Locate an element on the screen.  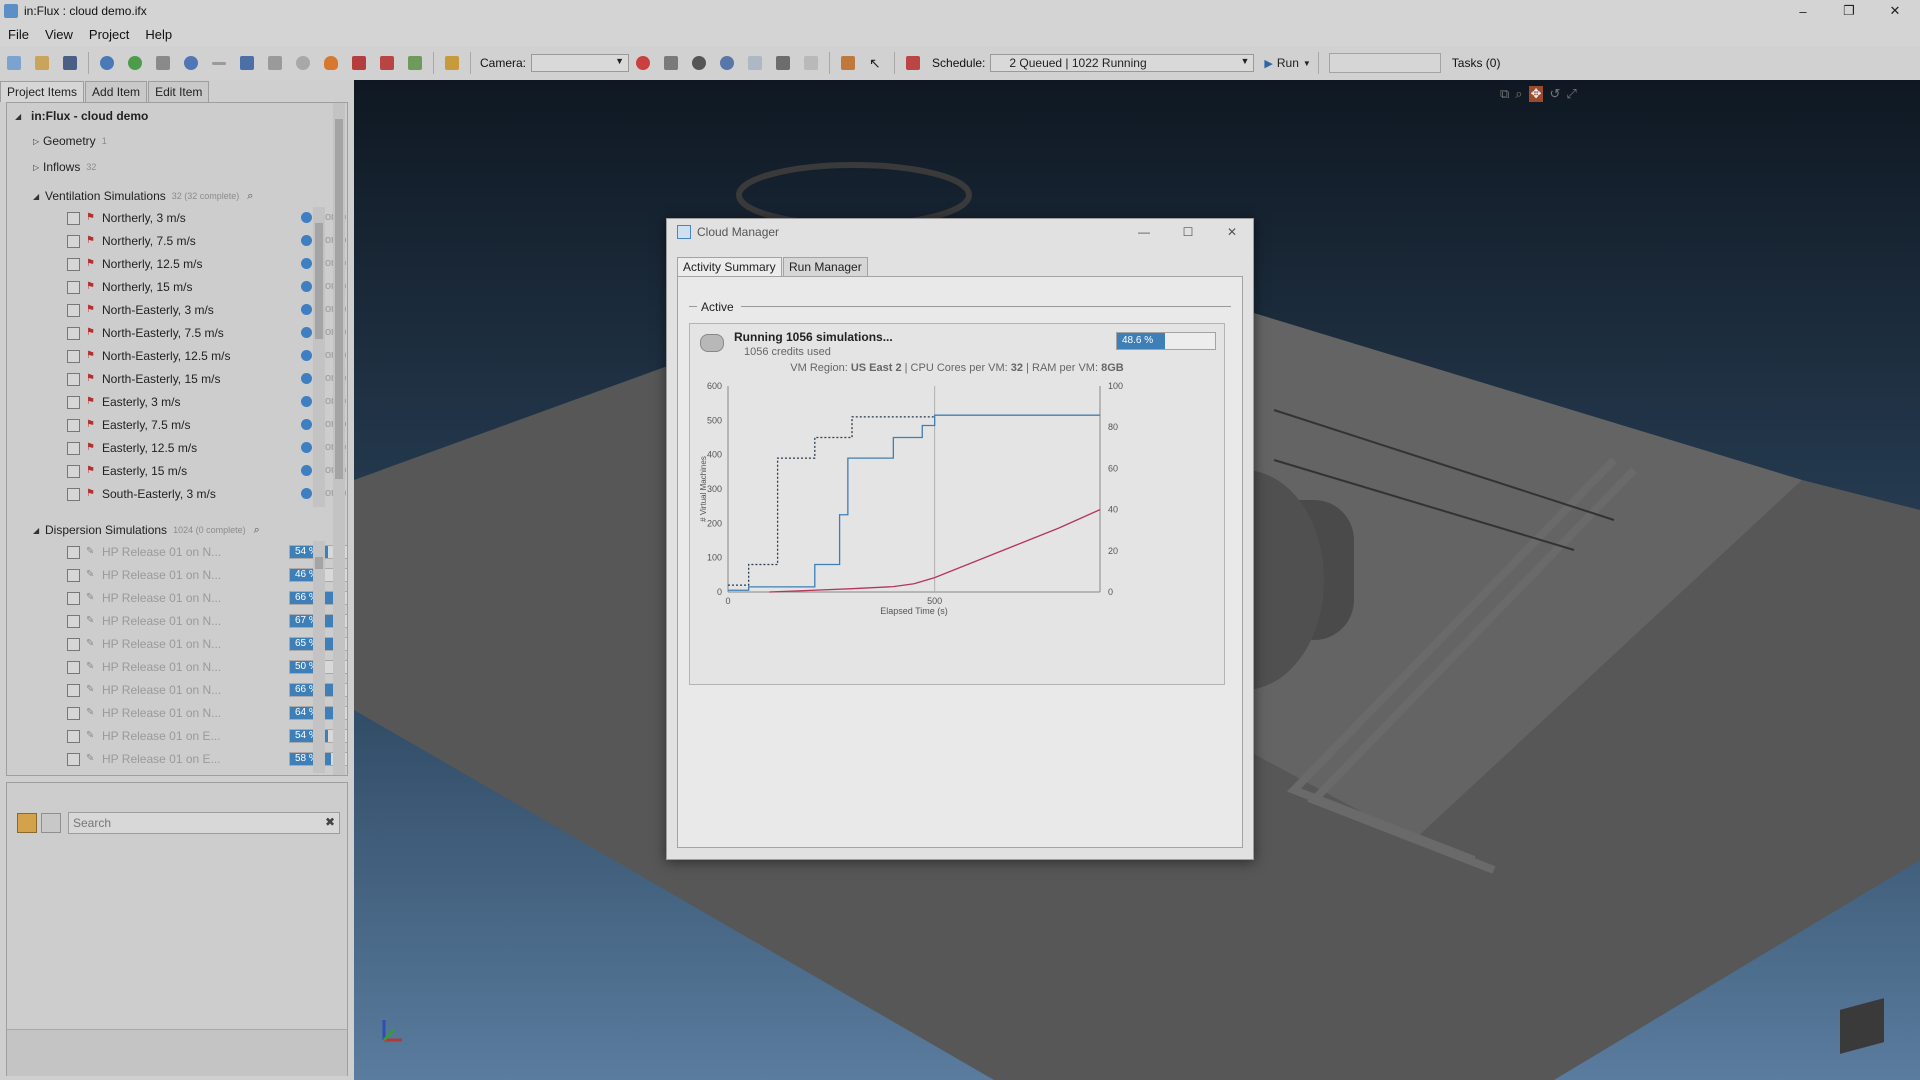
dialog-minimize-button: — is located at coordinates (1144, 232).